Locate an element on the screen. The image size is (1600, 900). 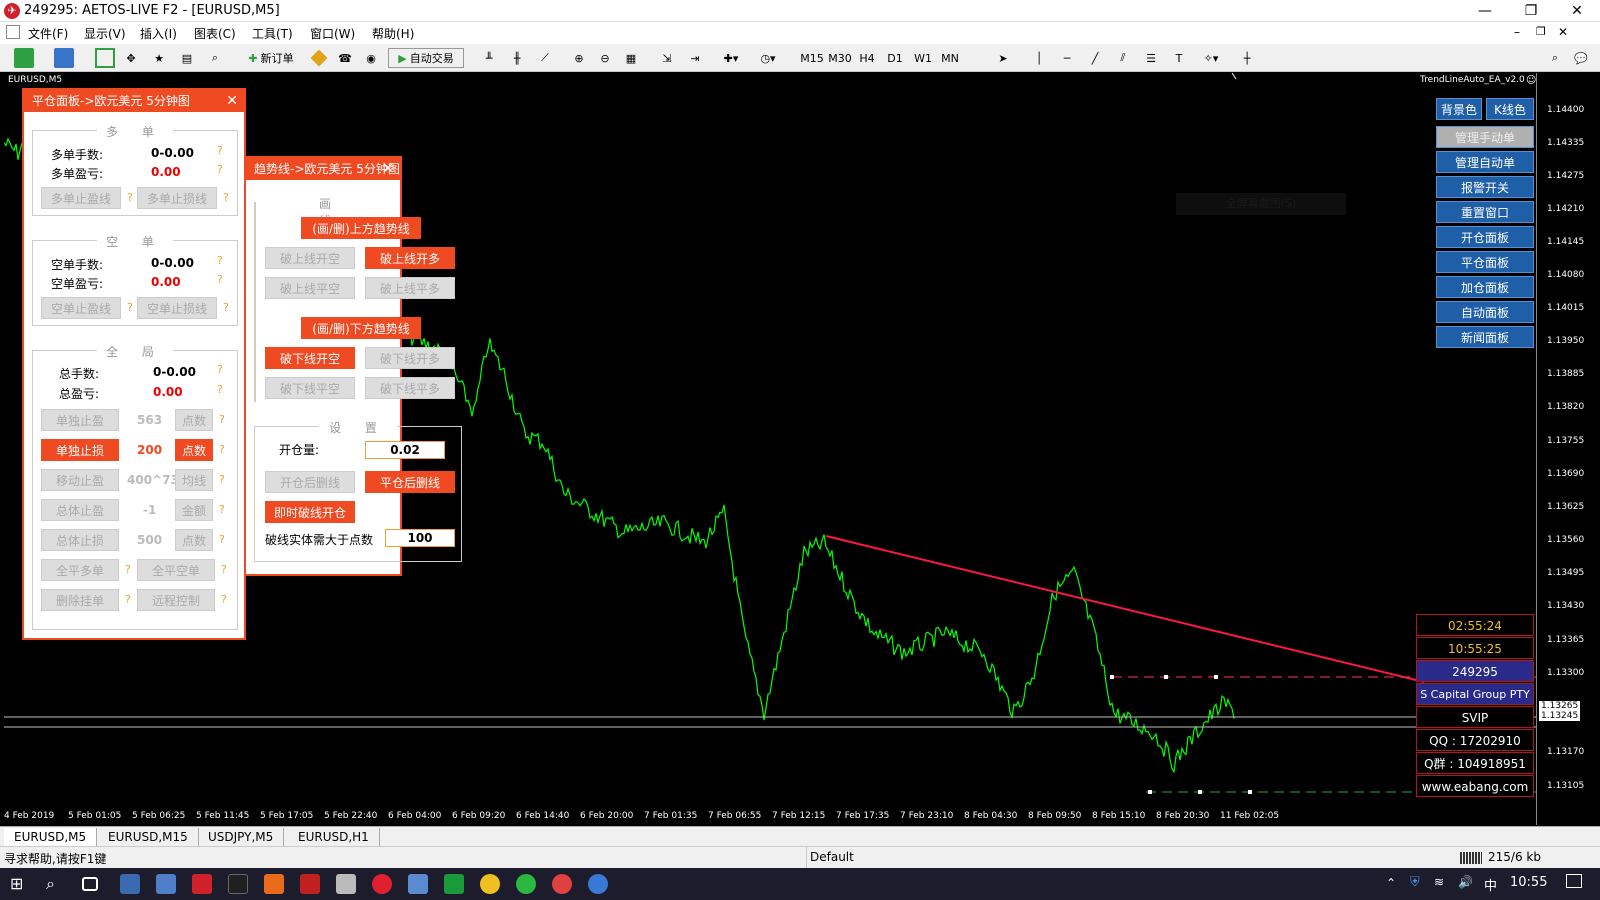
new-chart-icon is located at coordinates (24, 58).